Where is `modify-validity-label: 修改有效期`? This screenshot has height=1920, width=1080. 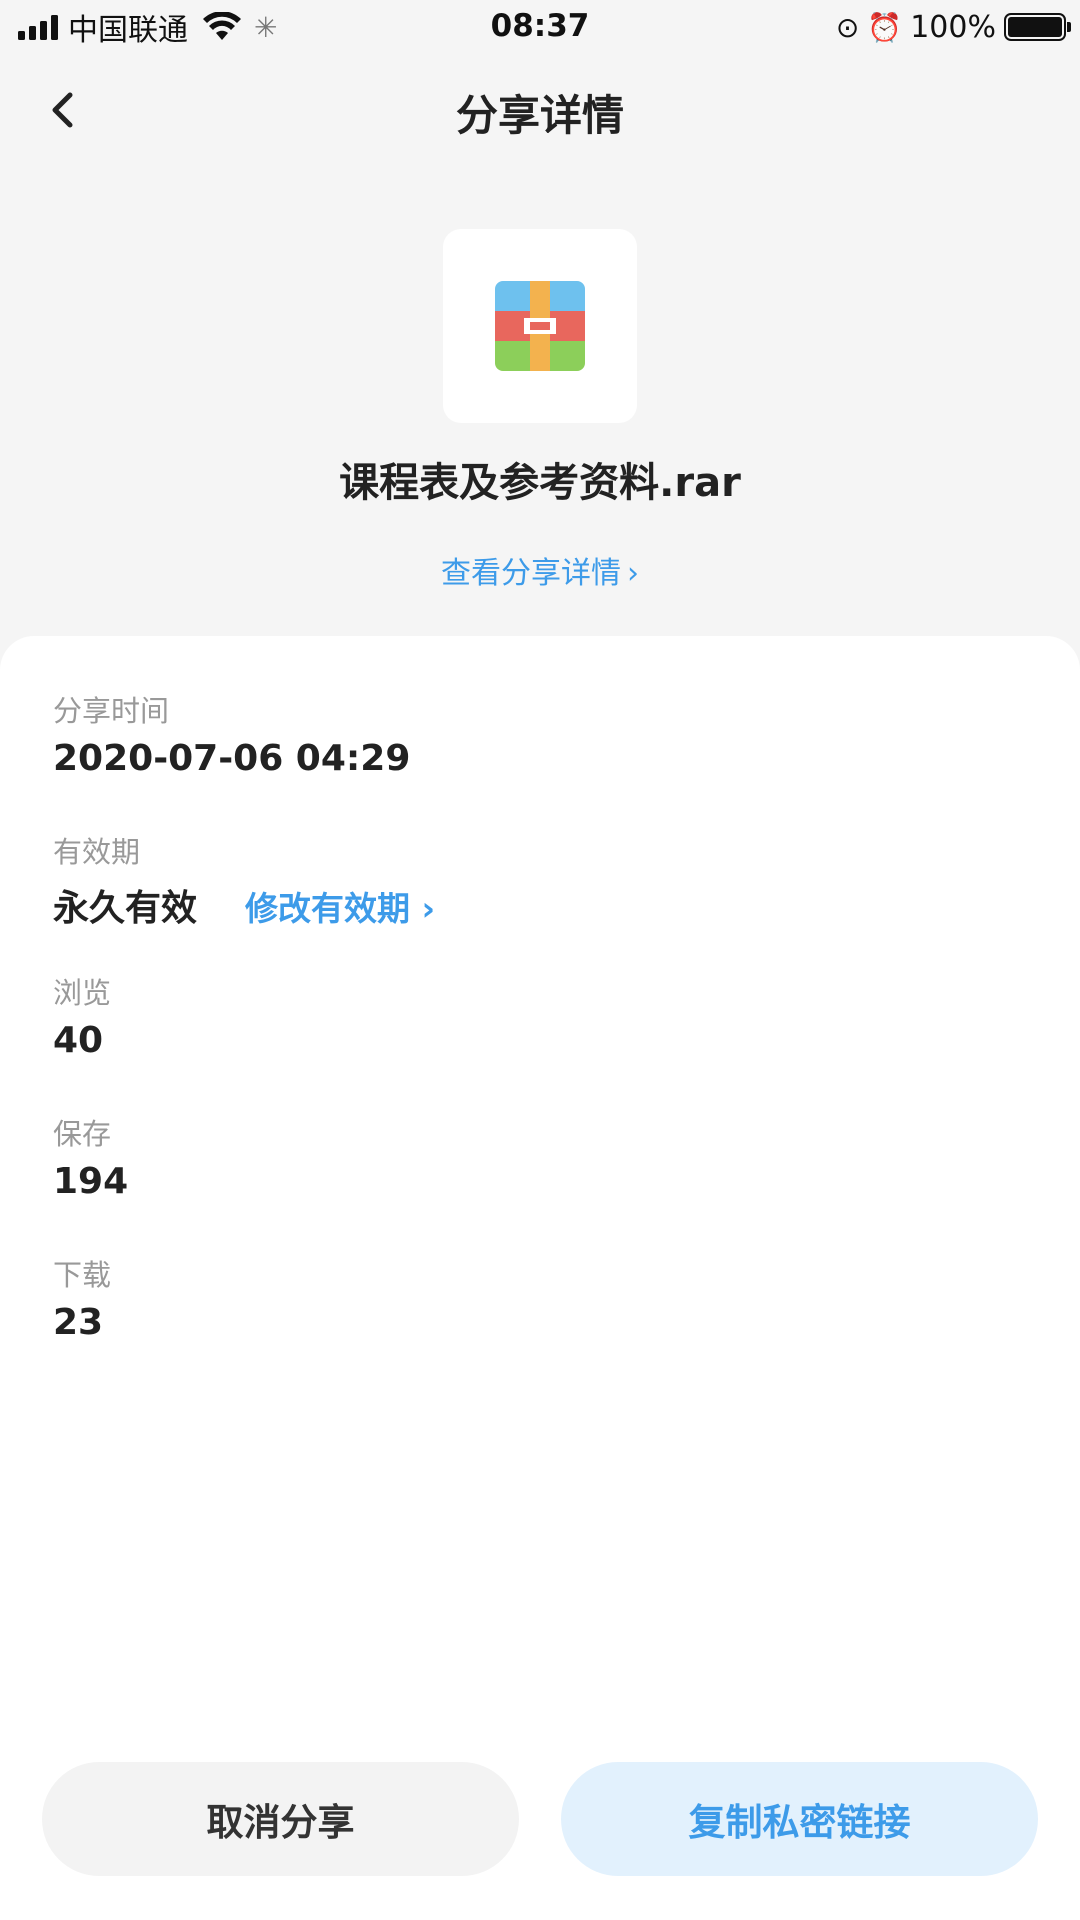 modify-validity-label: 修改有效期 is located at coordinates (328, 908).